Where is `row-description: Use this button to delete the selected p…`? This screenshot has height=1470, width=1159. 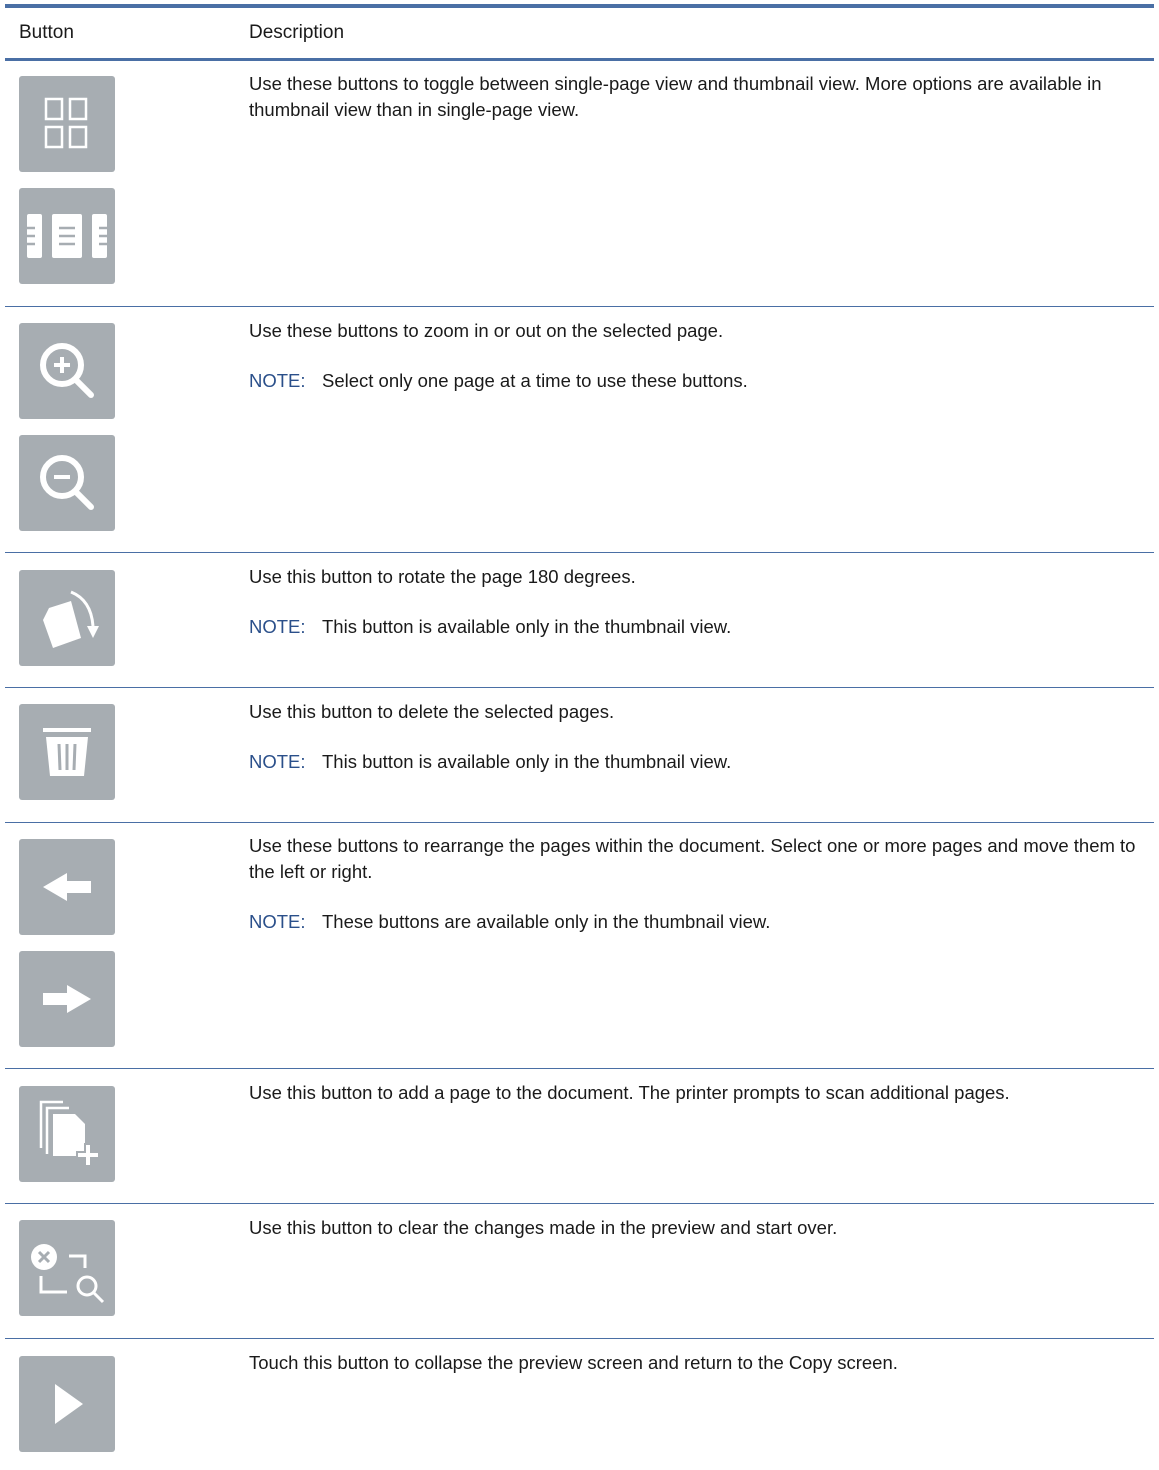
row-description: Use this button to delete the selected p… is located at coordinates (432, 711).